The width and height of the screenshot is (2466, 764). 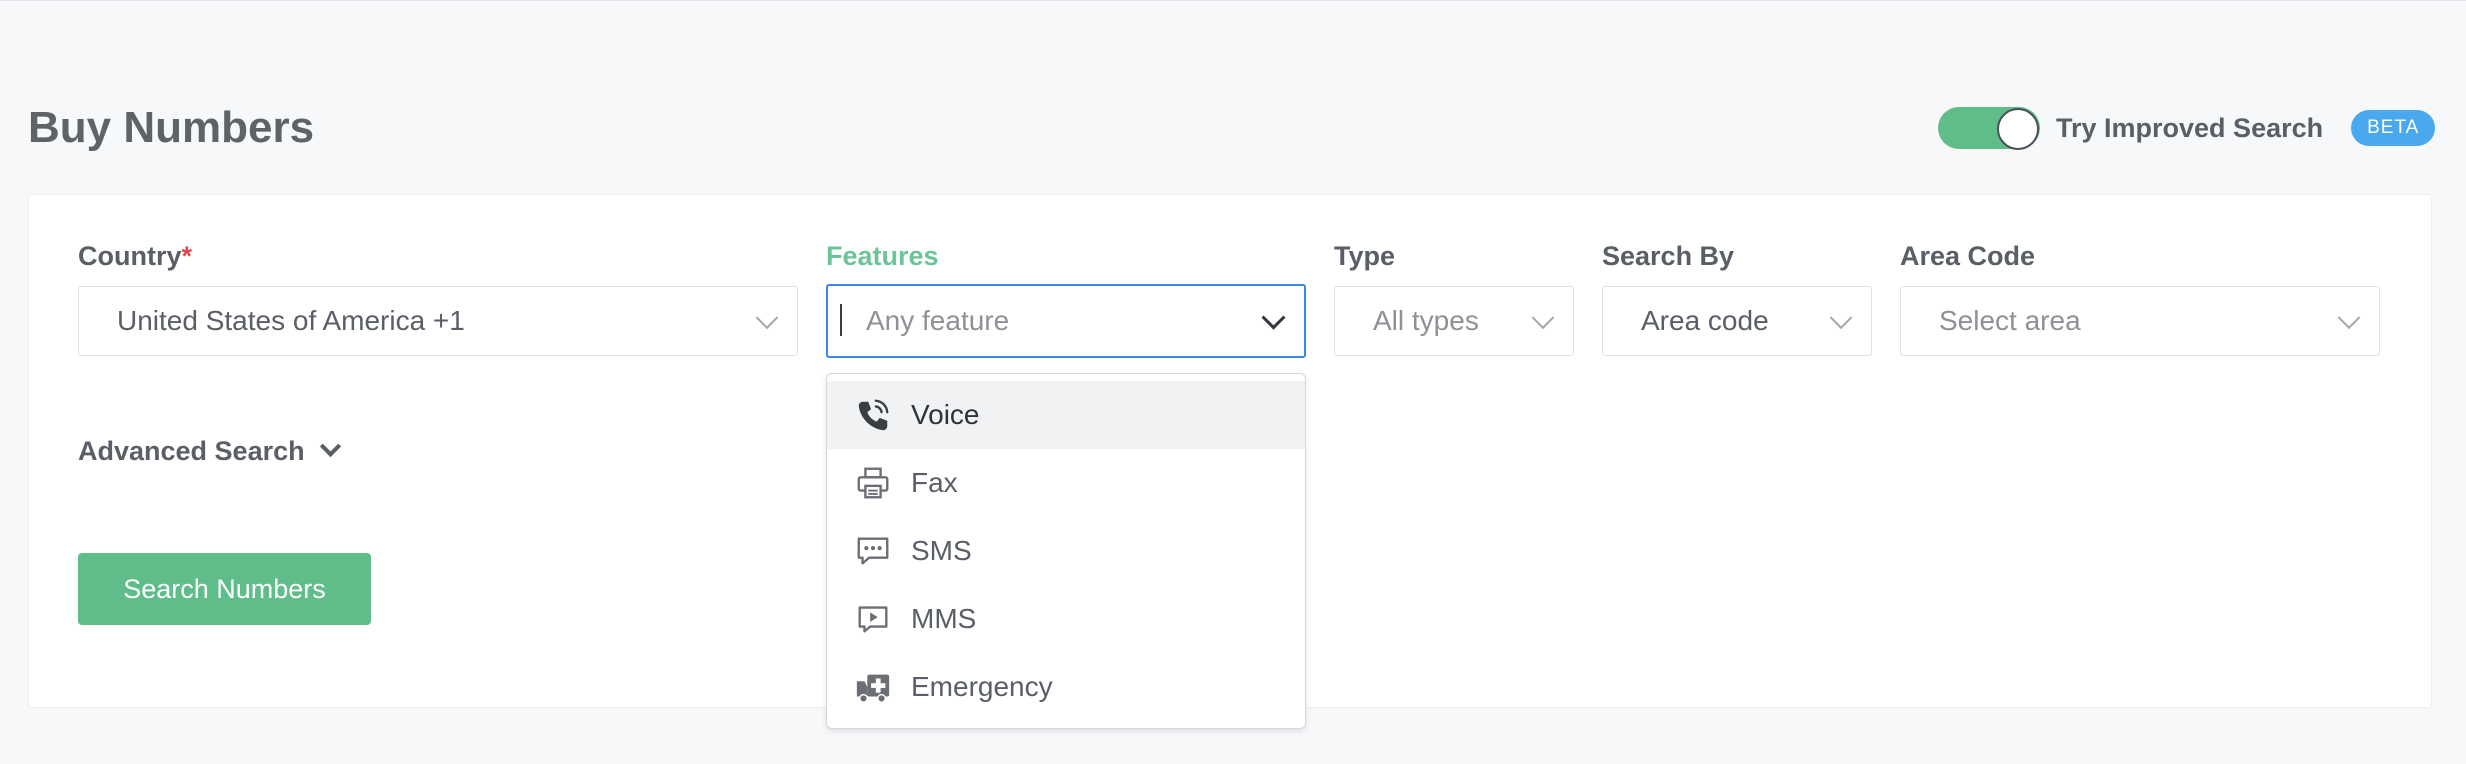 What do you see at coordinates (1968, 256) in the screenshot?
I see `area-code-label: Area Code` at bounding box center [1968, 256].